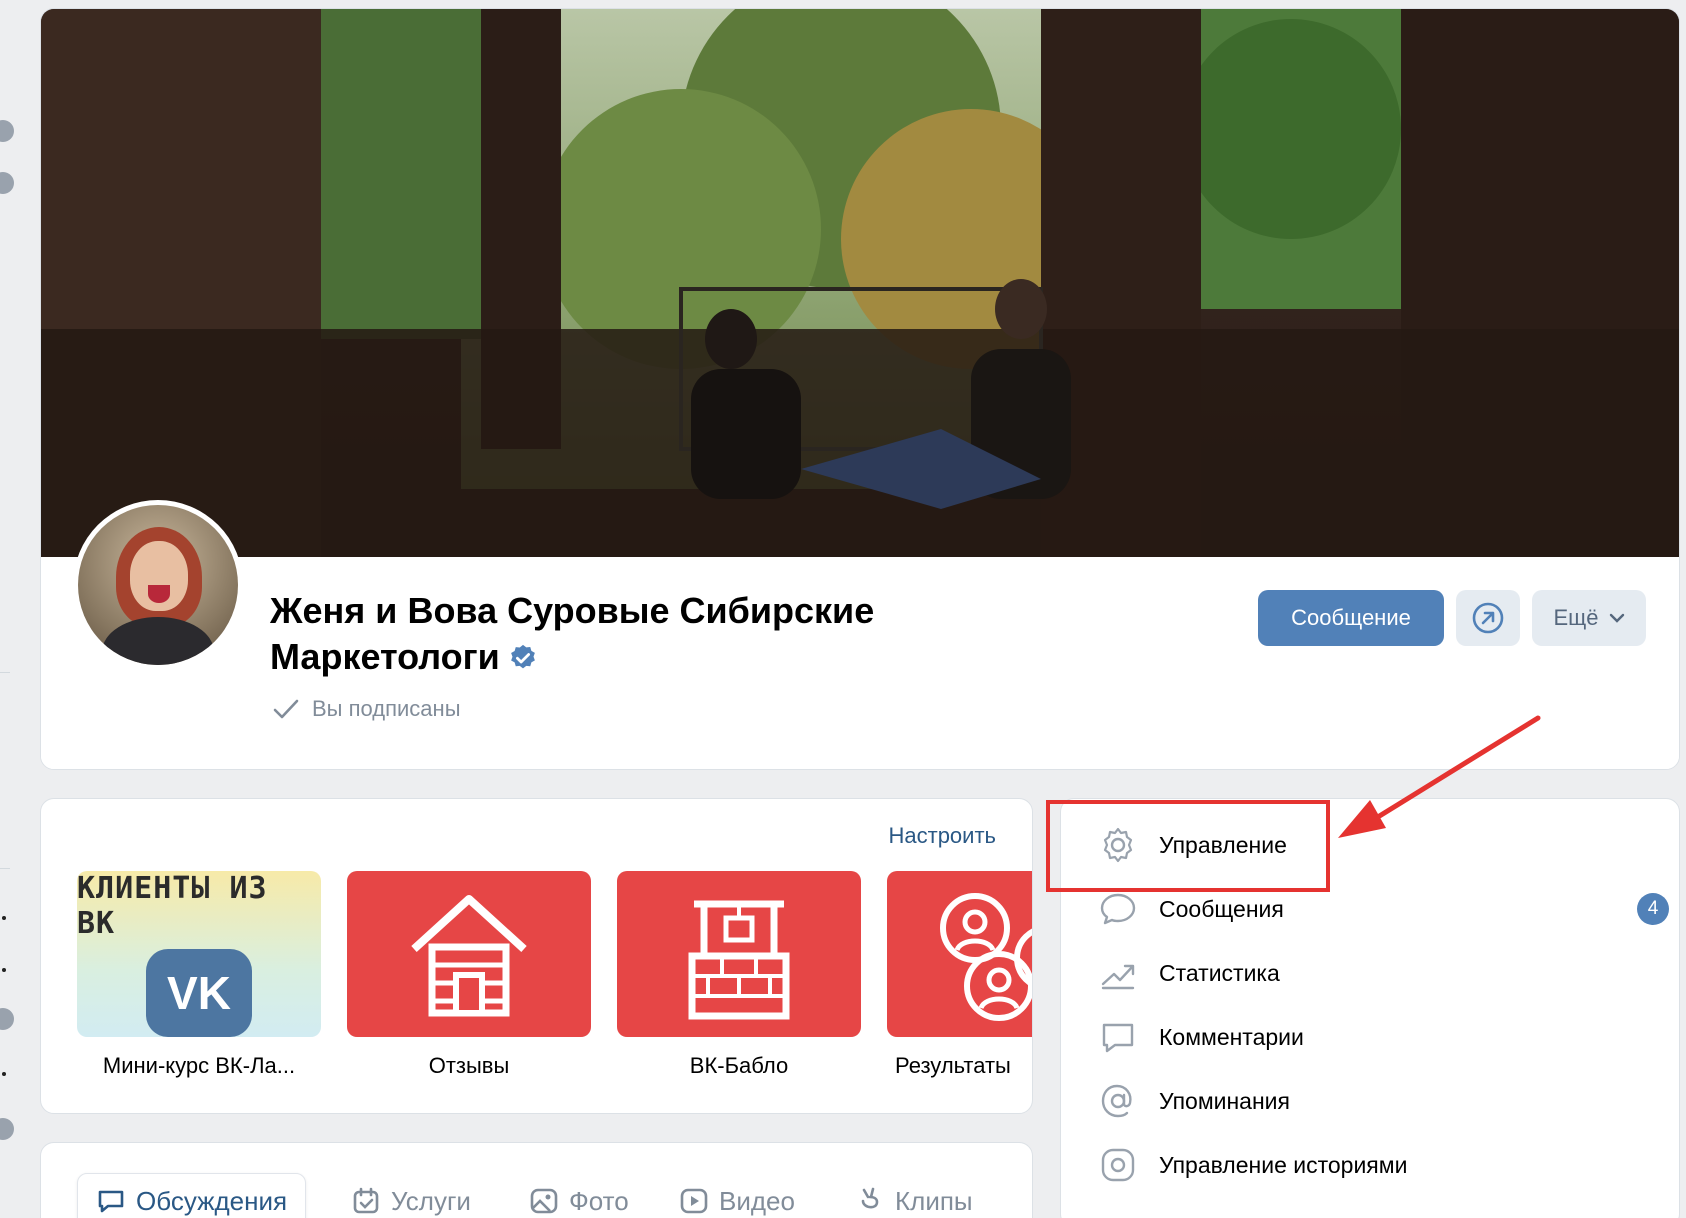  Describe the element at coordinates (1118, 909) in the screenshot. I see `message-bubble-icon` at that location.